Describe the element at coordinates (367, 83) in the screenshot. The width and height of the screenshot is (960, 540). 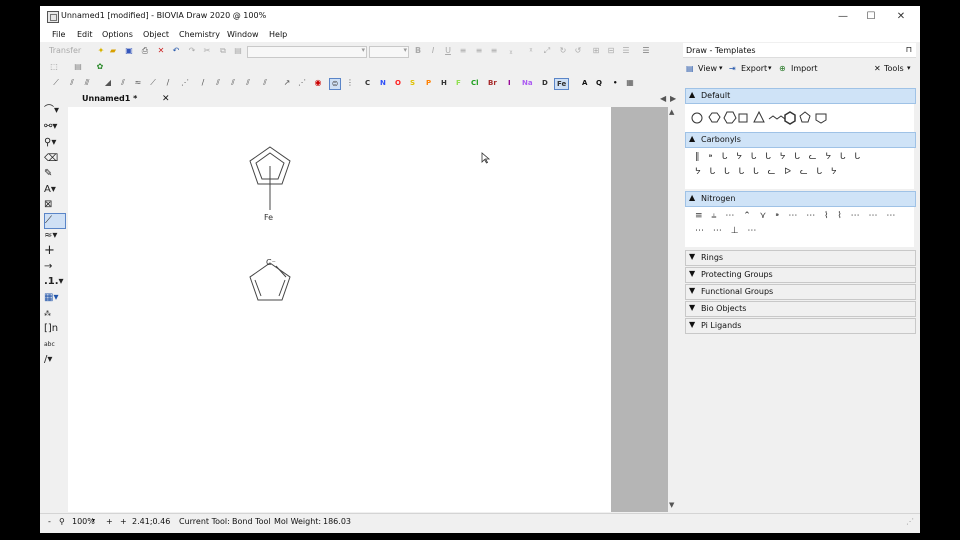
I see `element-c: C` at that location.